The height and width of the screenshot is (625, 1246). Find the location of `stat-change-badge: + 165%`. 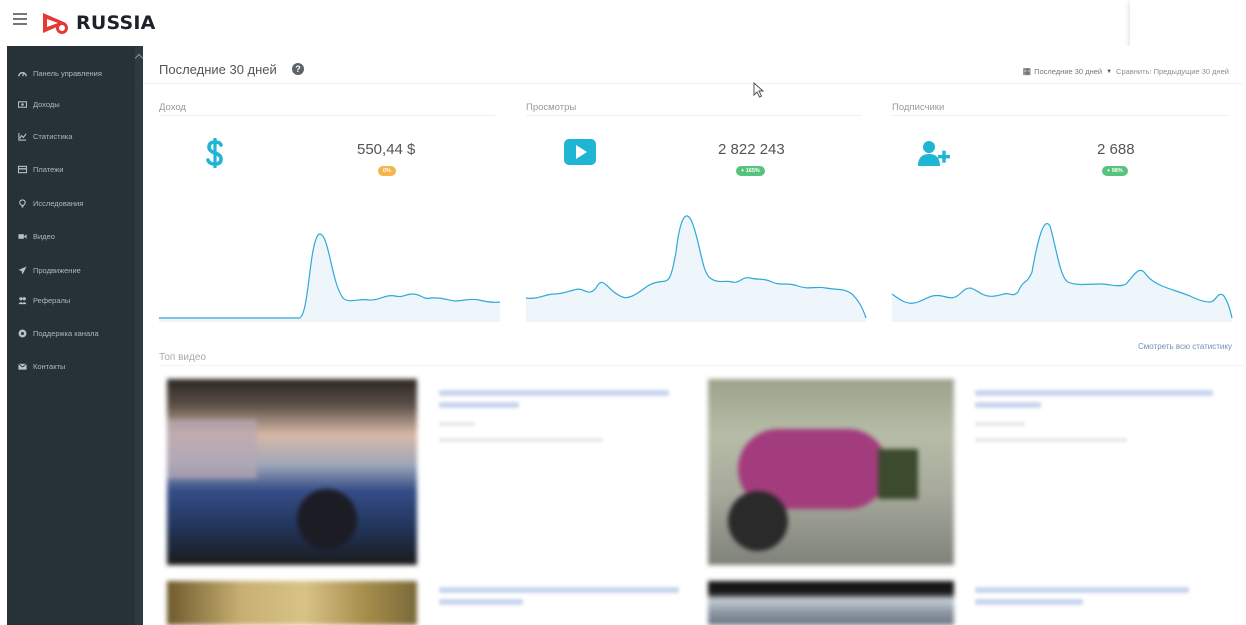

stat-change-badge: + 165% is located at coordinates (750, 171).